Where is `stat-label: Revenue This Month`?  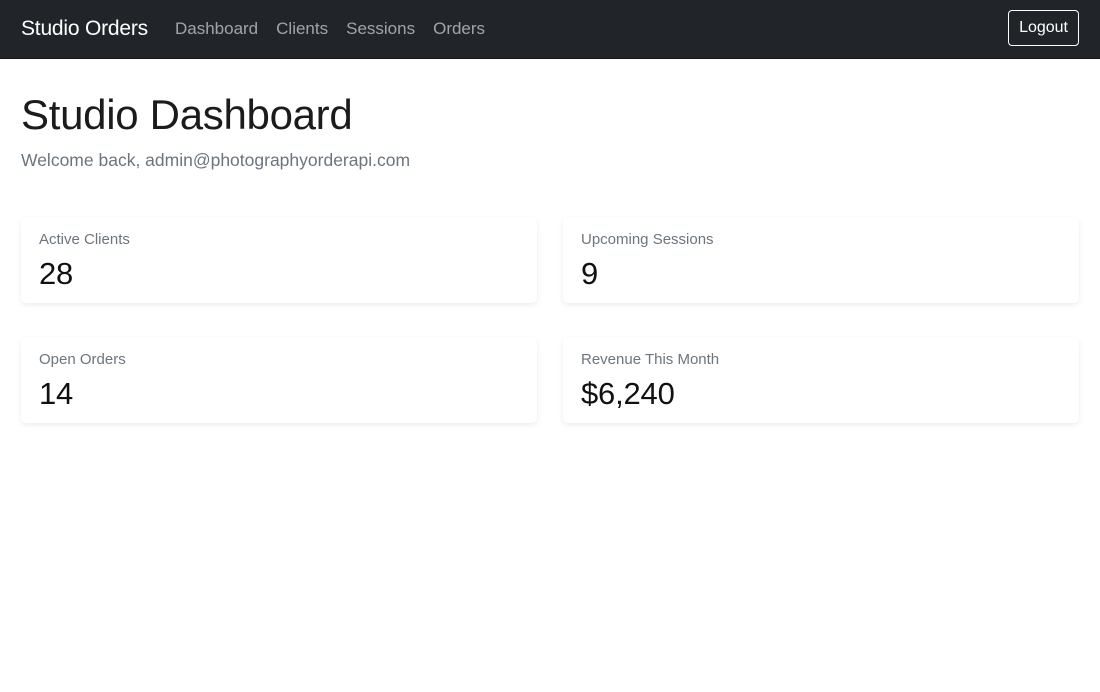
stat-label: Revenue This Month is located at coordinates (650, 360).